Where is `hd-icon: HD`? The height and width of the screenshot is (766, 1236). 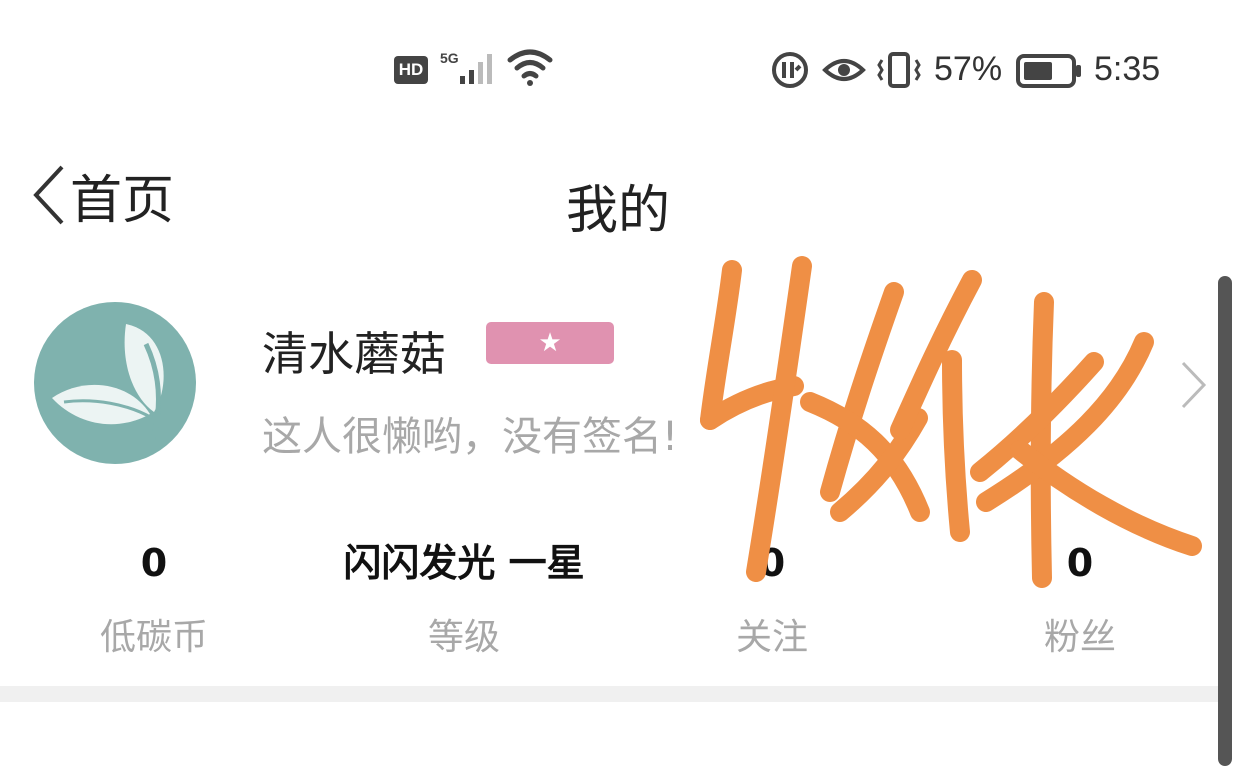 hd-icon: HD is located at coordinates (411, 70).